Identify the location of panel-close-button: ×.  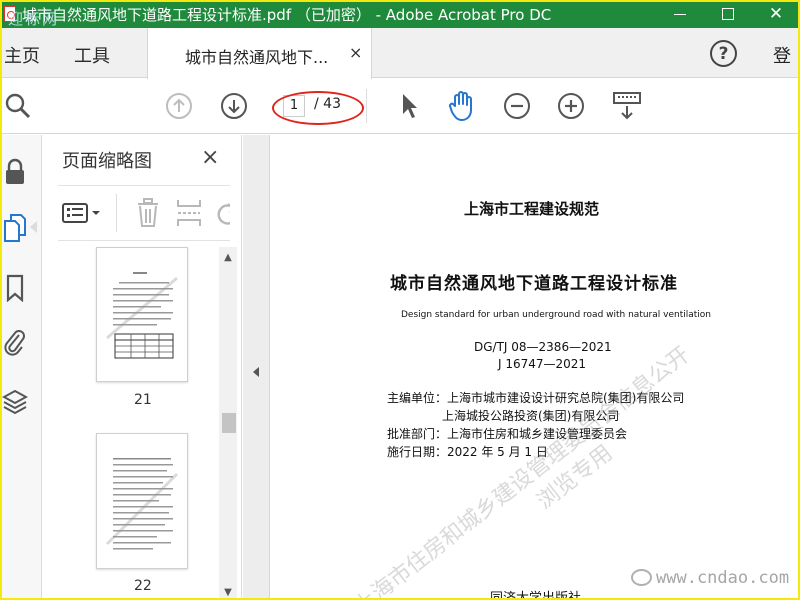
(210, 157).